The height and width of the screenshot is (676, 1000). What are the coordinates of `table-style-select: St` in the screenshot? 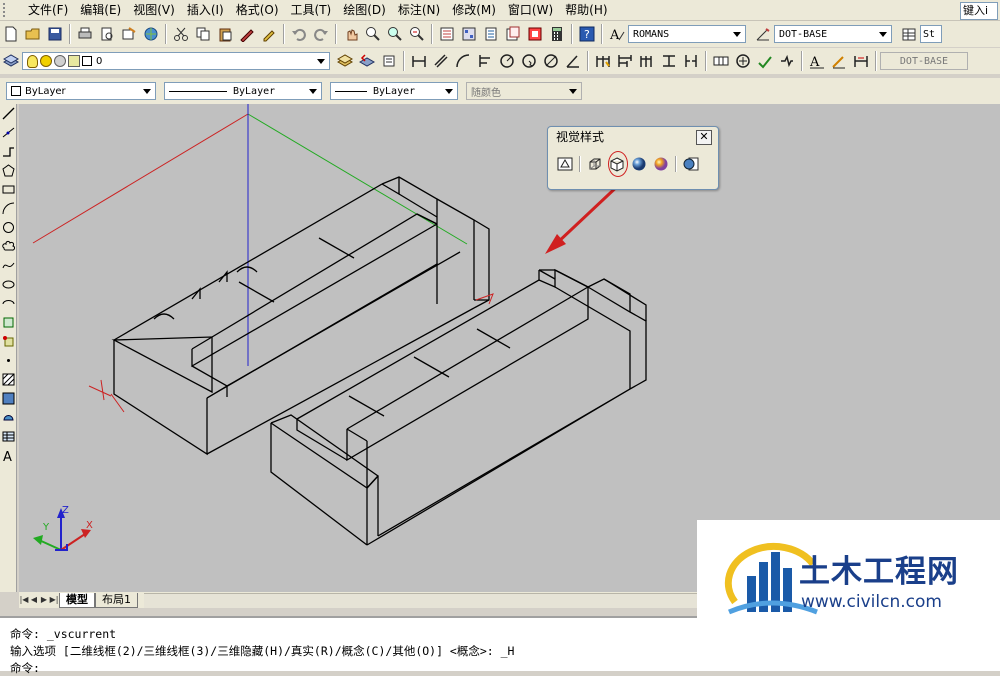 It's located at (931, 34).